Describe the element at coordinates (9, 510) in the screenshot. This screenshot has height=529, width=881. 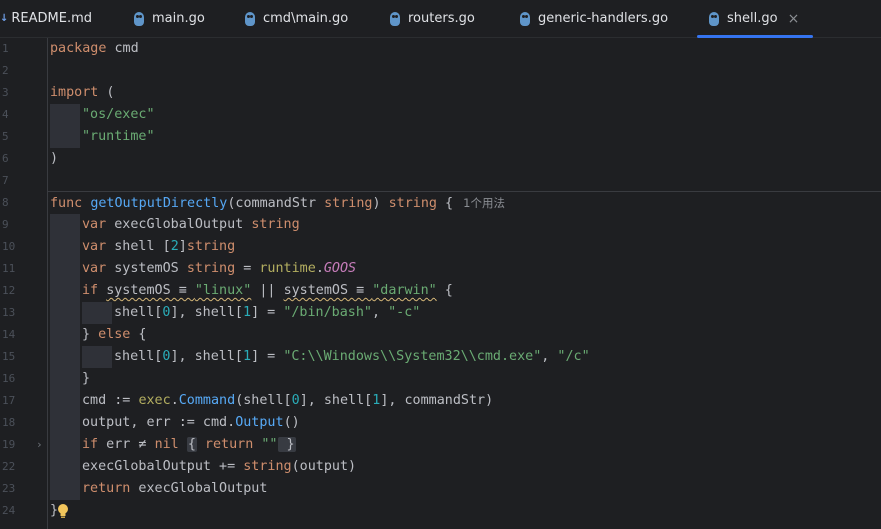
I see `line-number: 24` at that location.